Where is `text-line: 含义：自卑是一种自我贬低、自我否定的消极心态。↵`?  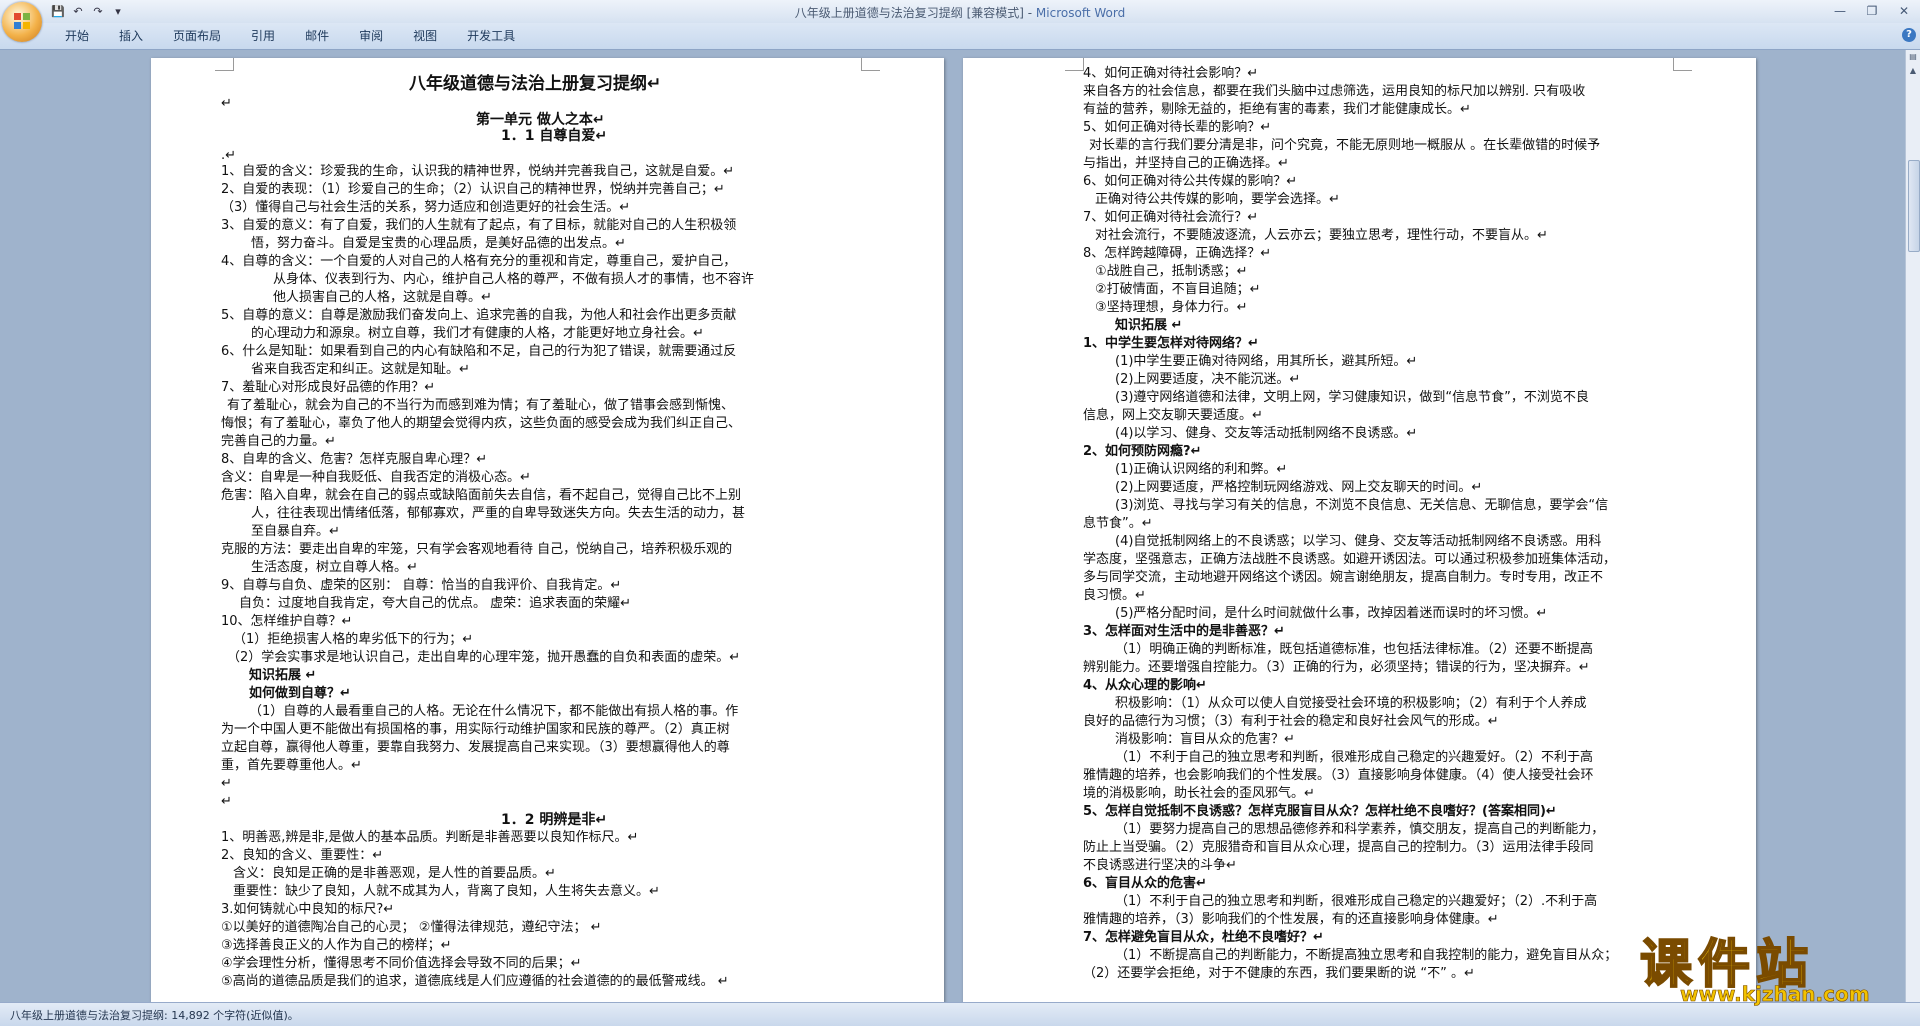 text-line: 含义：自卑是一种自我贬低、自我否定的消极心态。↵ is located at coordinates (376, 477).